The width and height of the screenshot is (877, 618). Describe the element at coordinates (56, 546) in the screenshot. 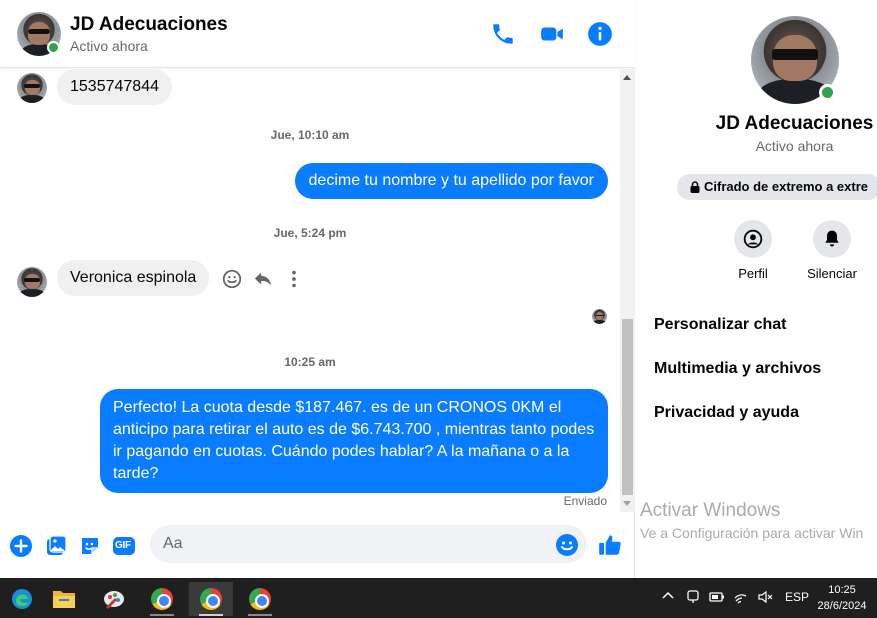

I see `image-icon` at that location.